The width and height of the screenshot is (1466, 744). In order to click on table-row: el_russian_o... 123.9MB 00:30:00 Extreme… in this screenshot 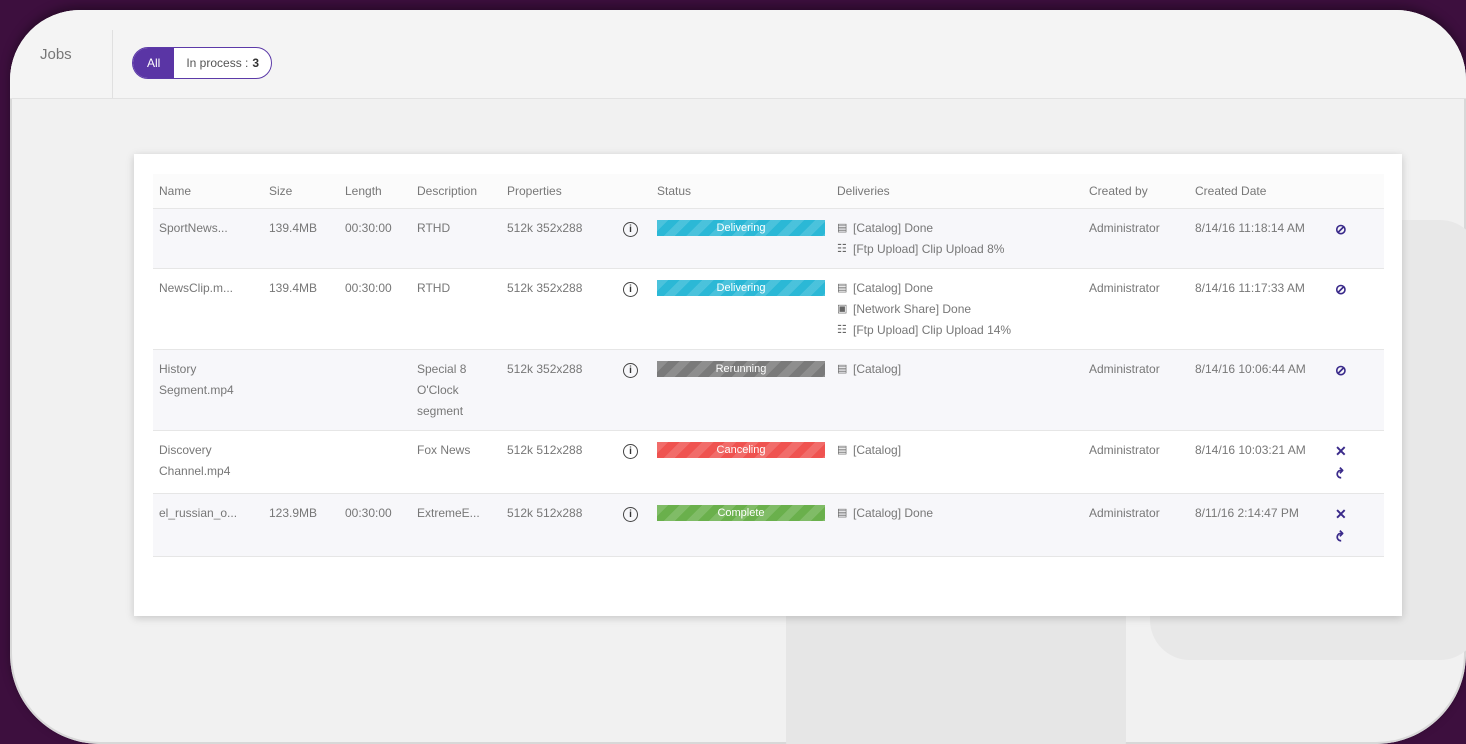, I will do `click(768, 525)`.